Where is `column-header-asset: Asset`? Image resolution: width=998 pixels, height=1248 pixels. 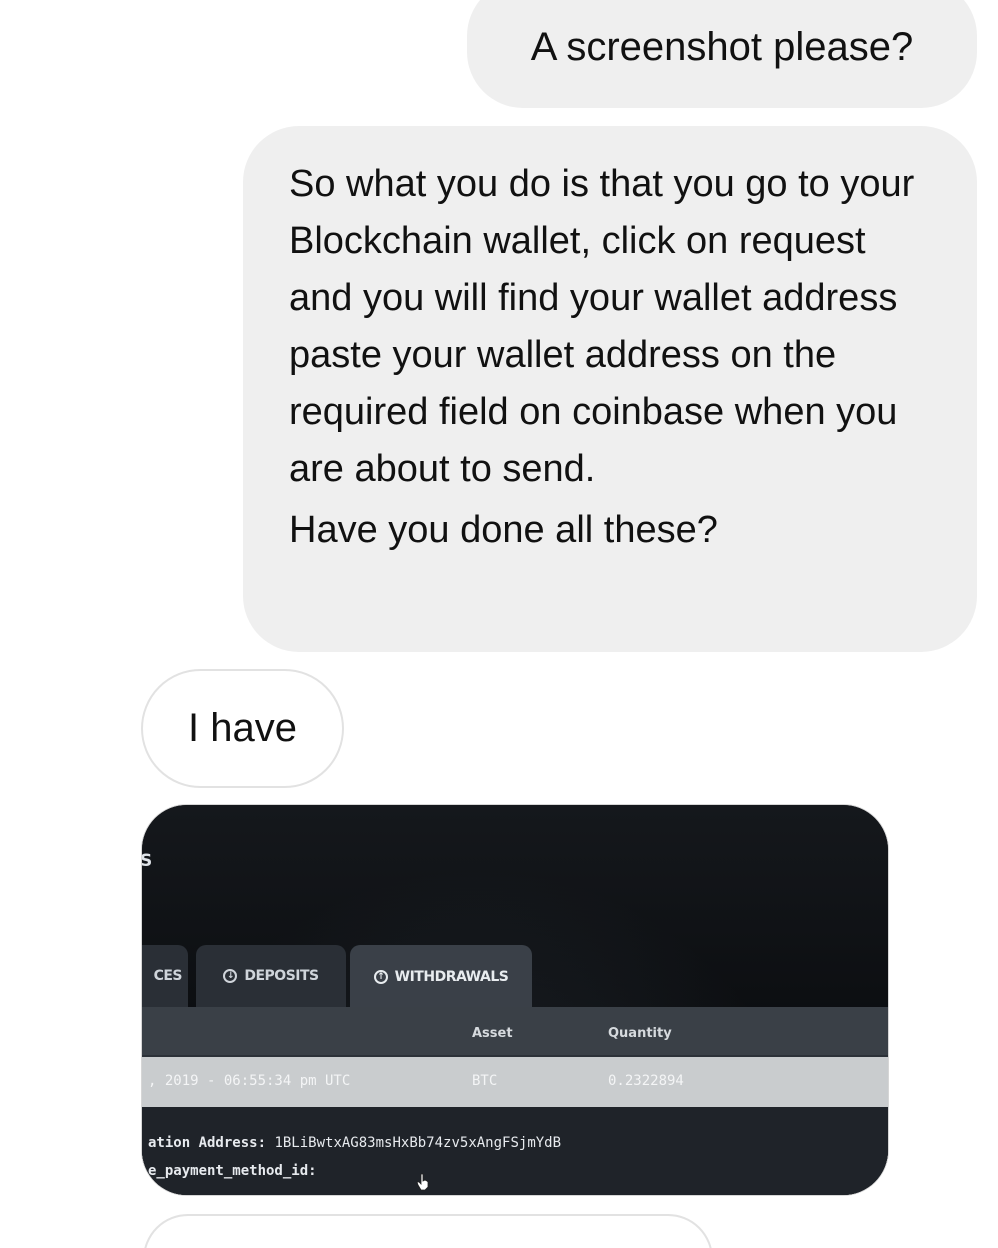
column-header-asset: Asset is located at coordinates (492, 1033).